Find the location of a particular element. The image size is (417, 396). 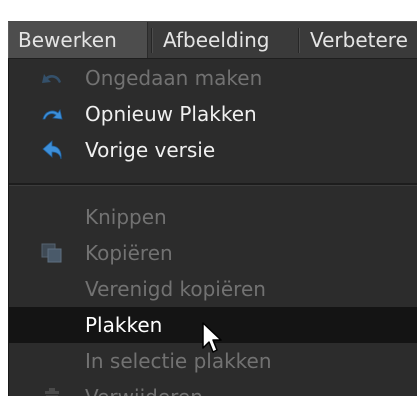

menu-item-undo: Ongedaan maken is located at coordinates (213, 78).